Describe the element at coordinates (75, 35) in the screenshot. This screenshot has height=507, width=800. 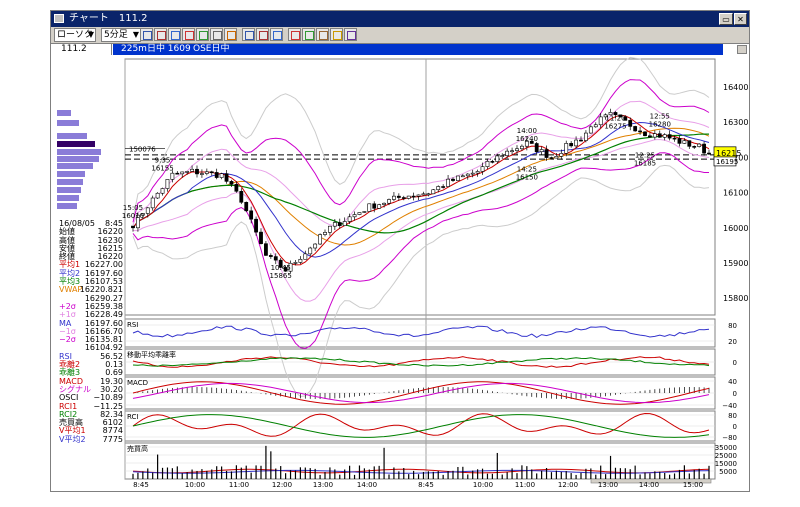
I see `chart-type-select: ローソク ▼` at that location.